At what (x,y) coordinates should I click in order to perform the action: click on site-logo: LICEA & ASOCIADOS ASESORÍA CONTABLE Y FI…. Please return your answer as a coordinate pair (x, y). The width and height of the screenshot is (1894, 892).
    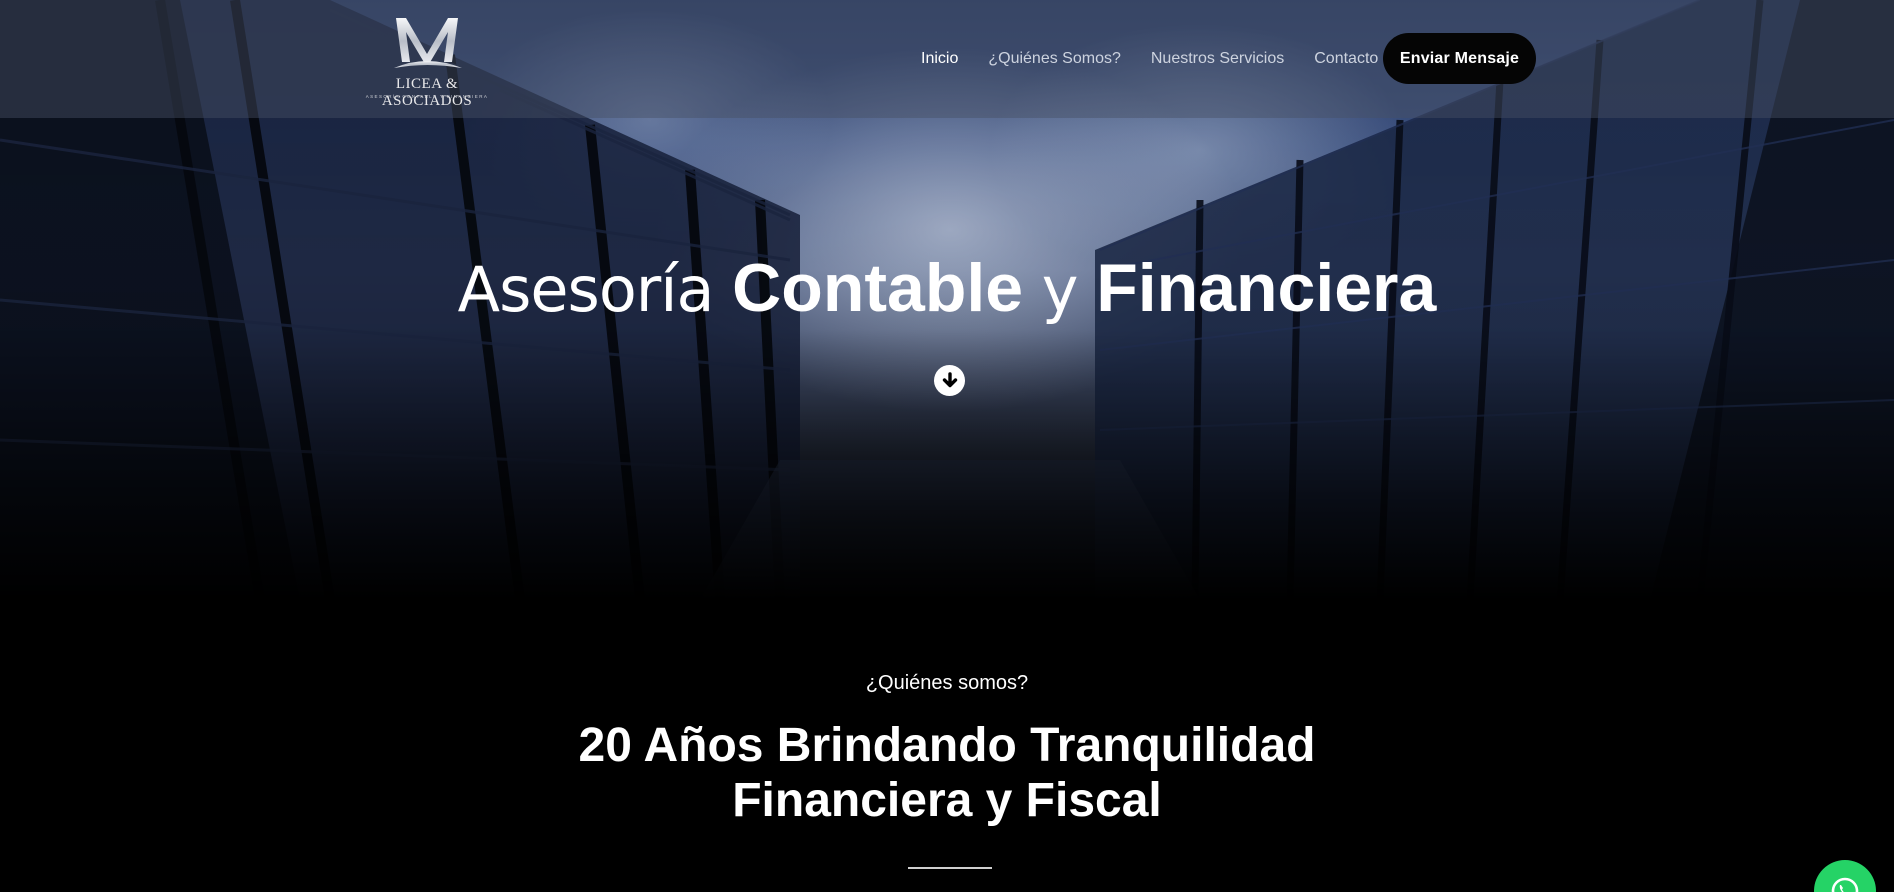
    Looking at the image, I should click on (427, 59).